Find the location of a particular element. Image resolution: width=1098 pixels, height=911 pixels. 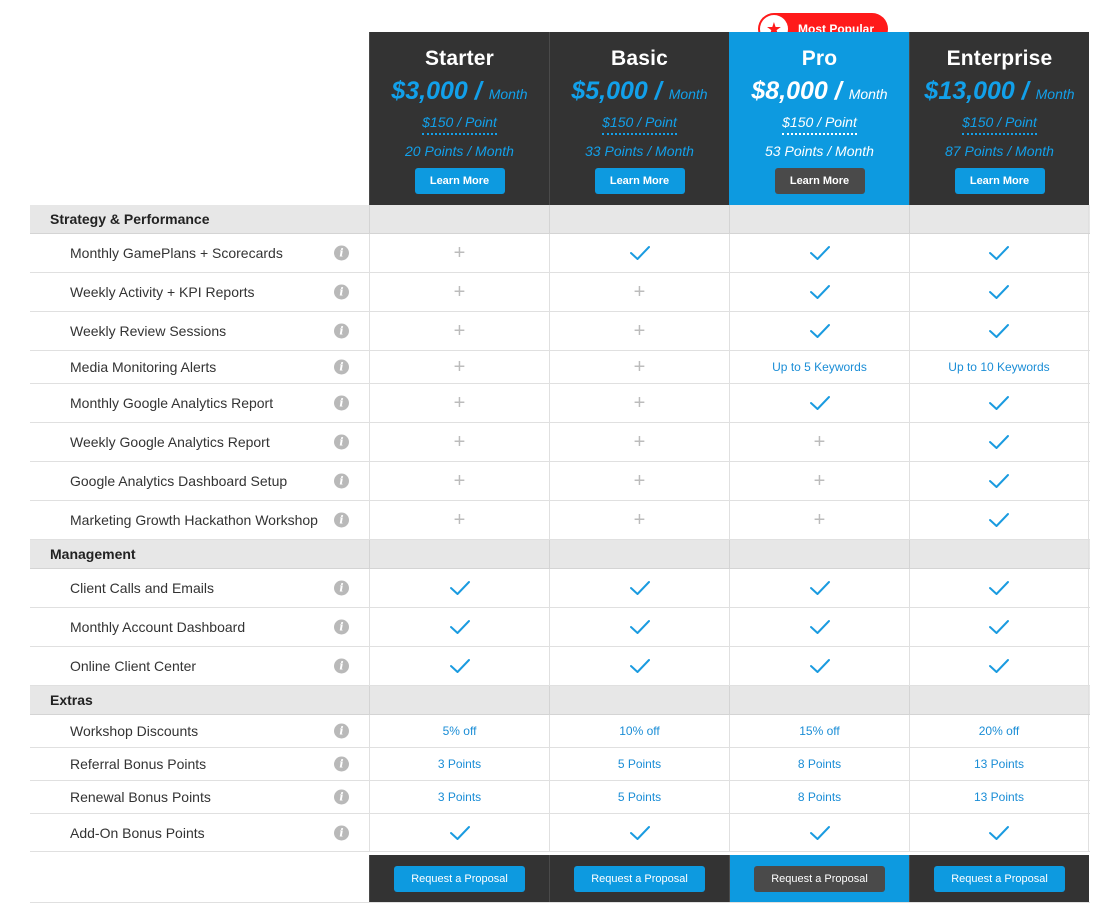

feature-label-cell: Monthly GamePlans + Scorecards i is located at coordinates (199, 253).